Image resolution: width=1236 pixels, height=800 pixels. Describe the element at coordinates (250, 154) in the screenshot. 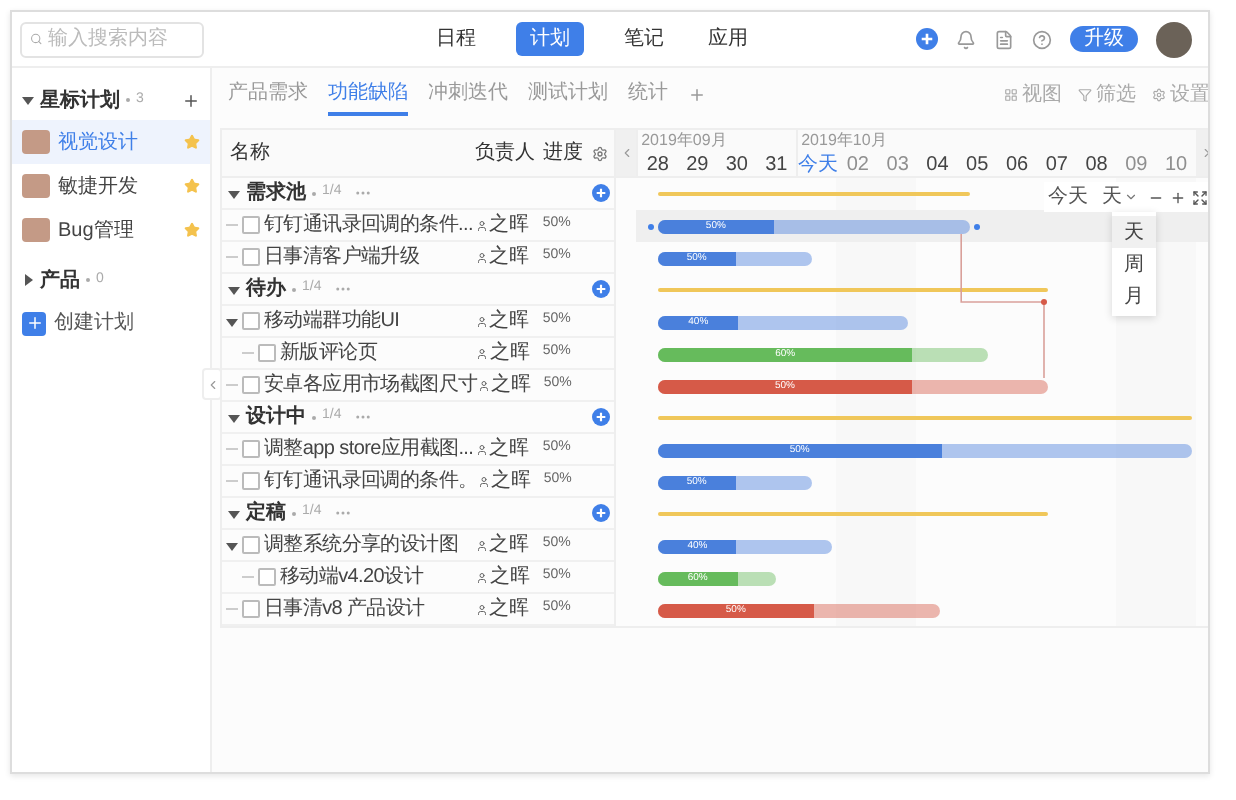

I see `column-header: 名称` at that location.